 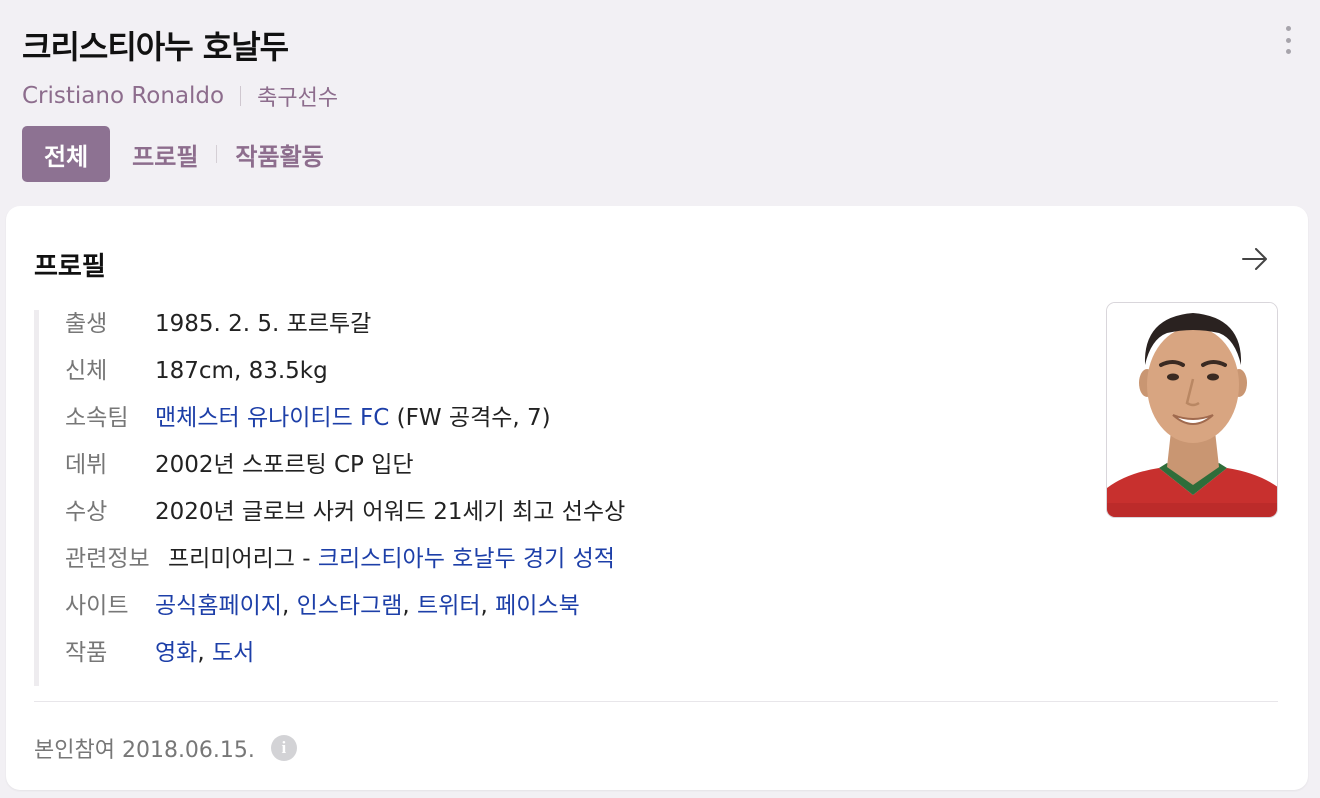 I want to click on arrow-right-icon, so click(x=1255, y=259).